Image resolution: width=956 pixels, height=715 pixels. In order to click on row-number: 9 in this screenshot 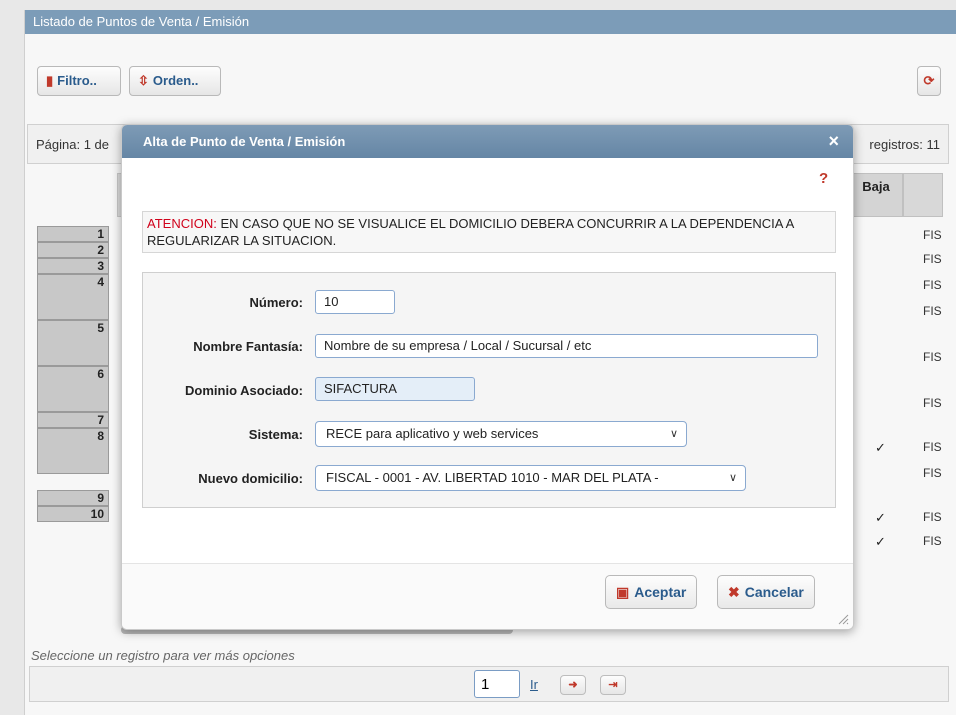, I will do `click(73, 498)`.